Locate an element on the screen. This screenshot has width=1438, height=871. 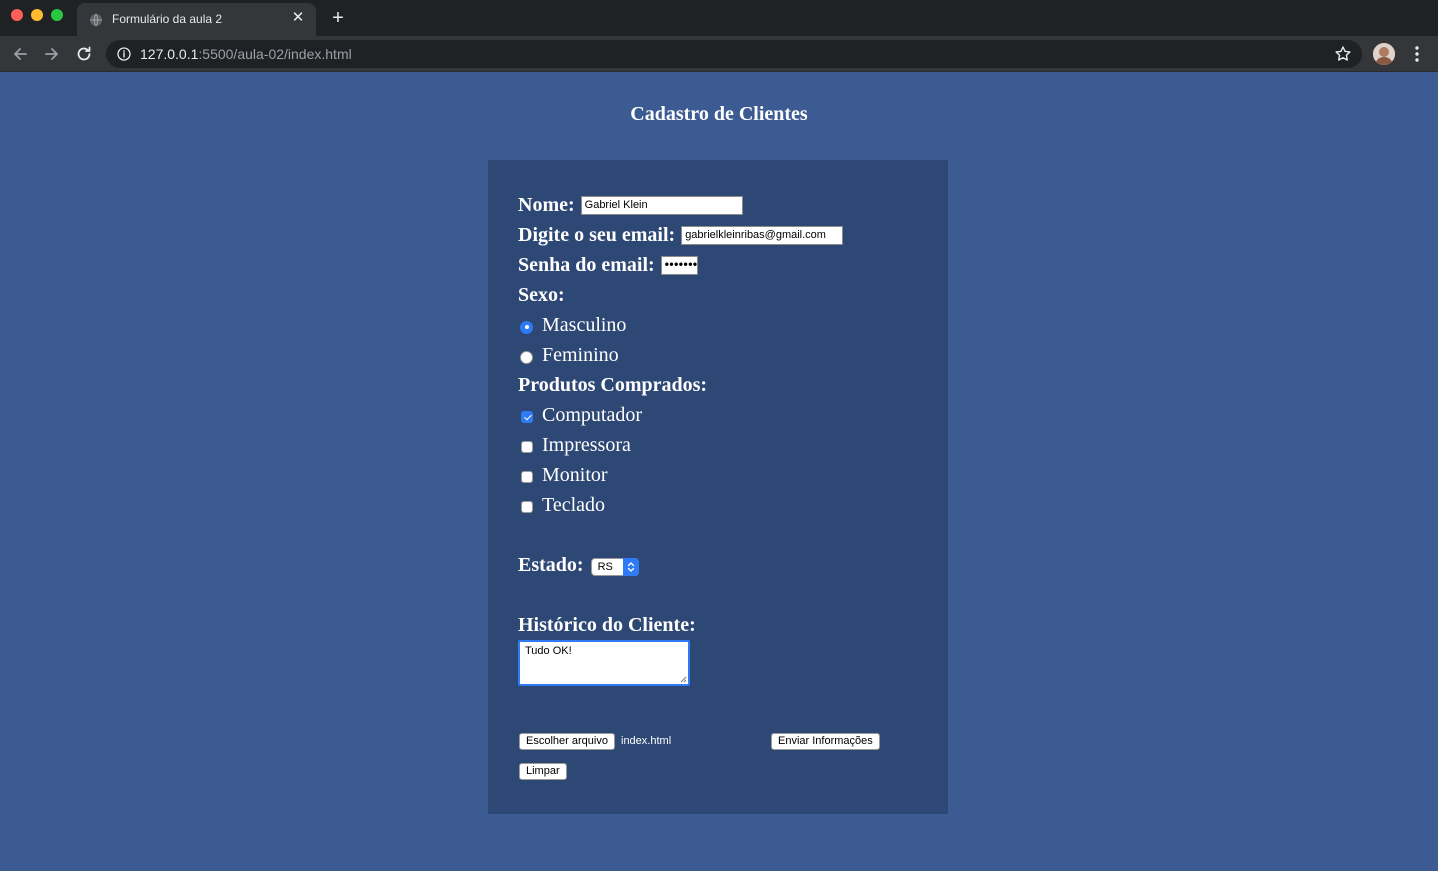
profile-avatar is located at coordinates (1384, 54).